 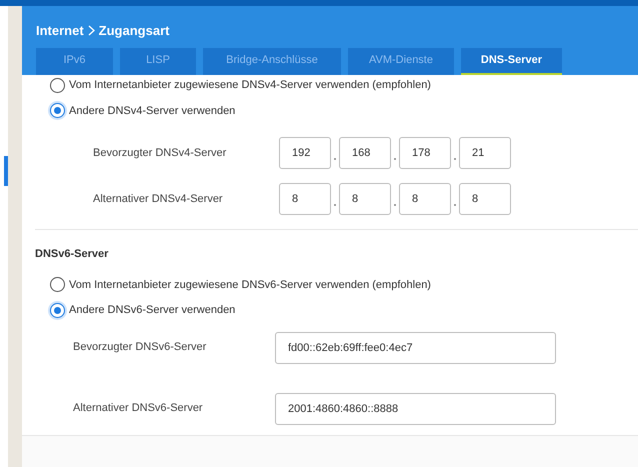 What do you see at coordinates (140, 348) in the screenshot?
I see `field-label: Bevorzugter DNSv6-Server` at bounding box center [140, 348].